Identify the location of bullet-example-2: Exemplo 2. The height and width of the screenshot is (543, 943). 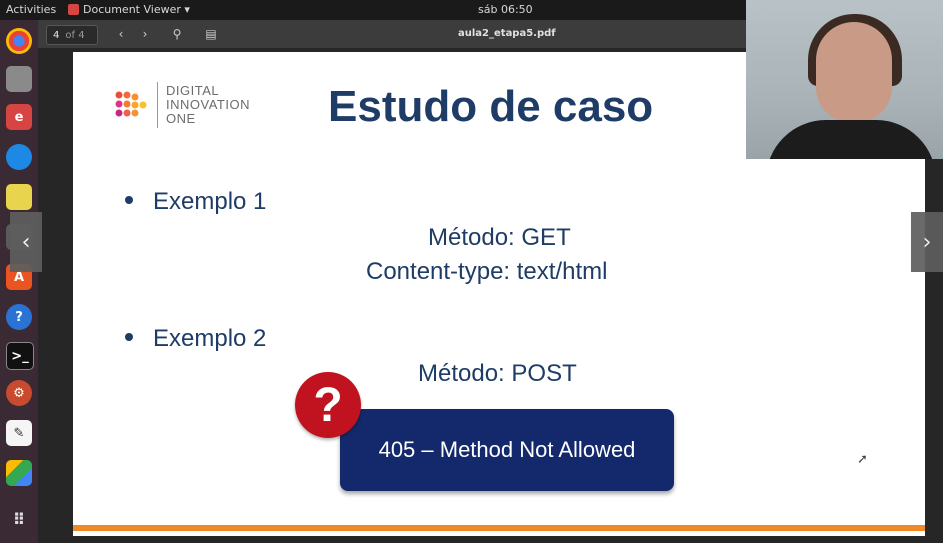
(195, 339).